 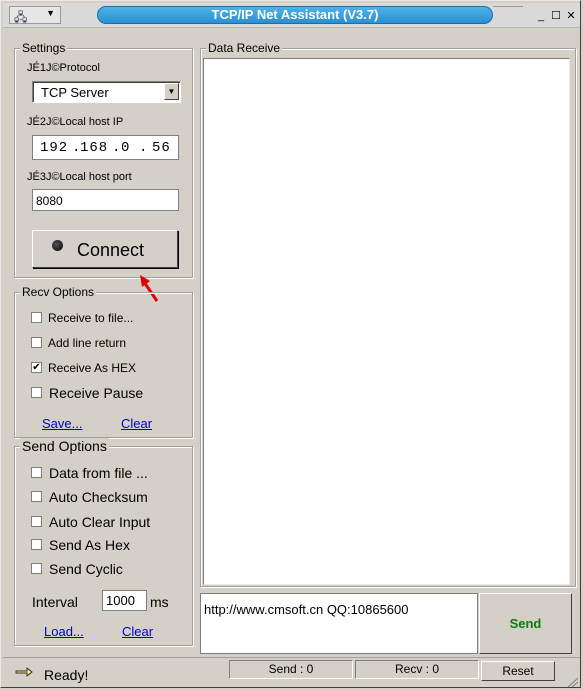 I want to click on receive-pause-checkbox, so click(x=36, y=392).